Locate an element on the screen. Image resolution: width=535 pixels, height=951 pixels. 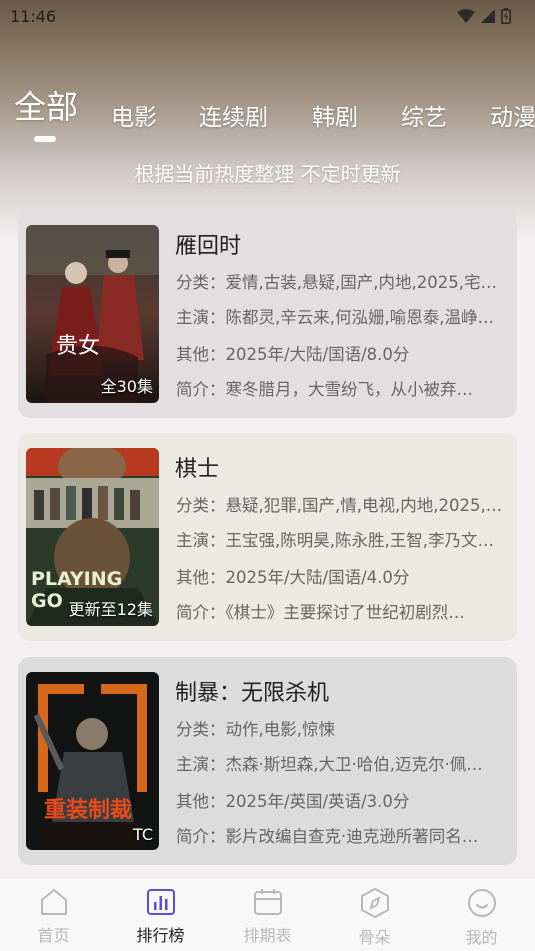
chart-icon is located at coordinates (160, 902).